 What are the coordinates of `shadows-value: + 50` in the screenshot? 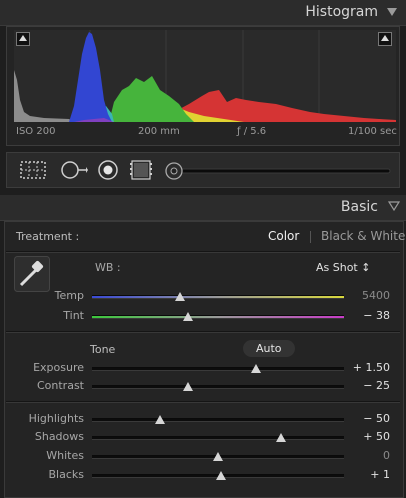 It's located at (365, 436).